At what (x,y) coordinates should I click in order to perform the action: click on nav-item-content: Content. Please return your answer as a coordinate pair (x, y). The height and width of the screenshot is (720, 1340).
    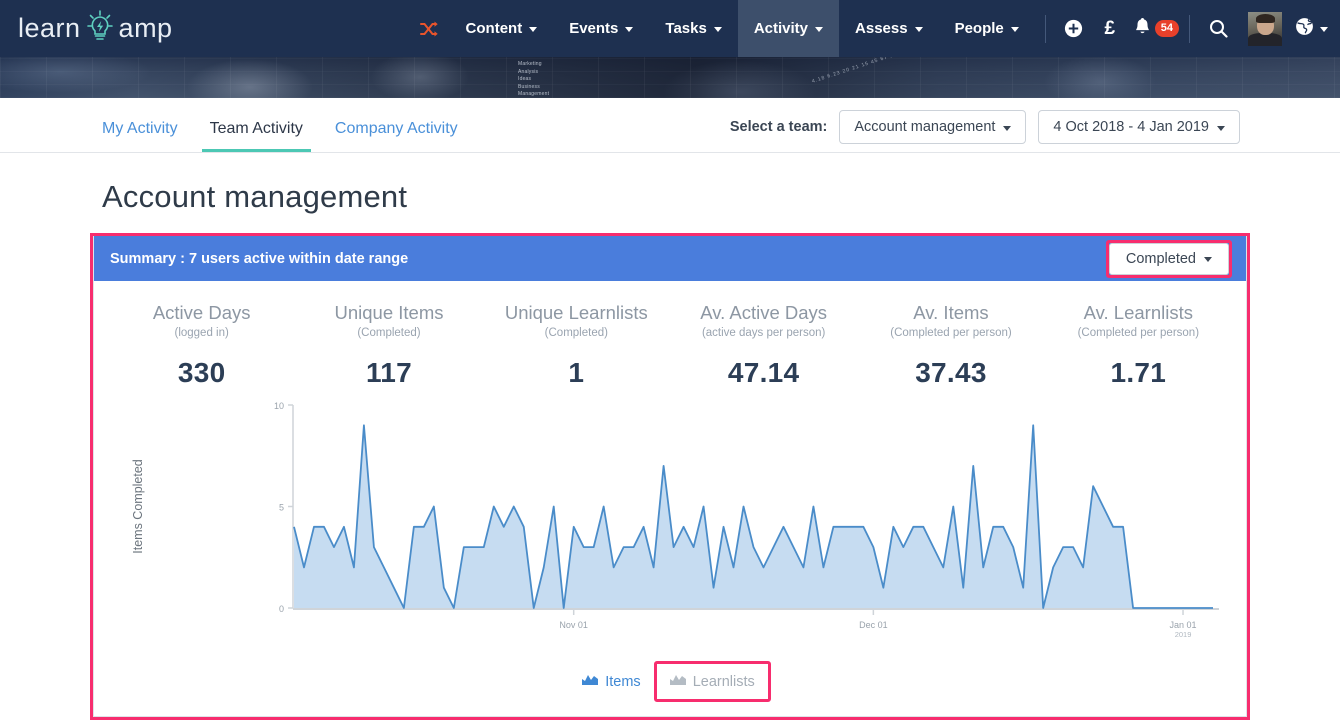
    Looking at the image, I should click on (502, 28).